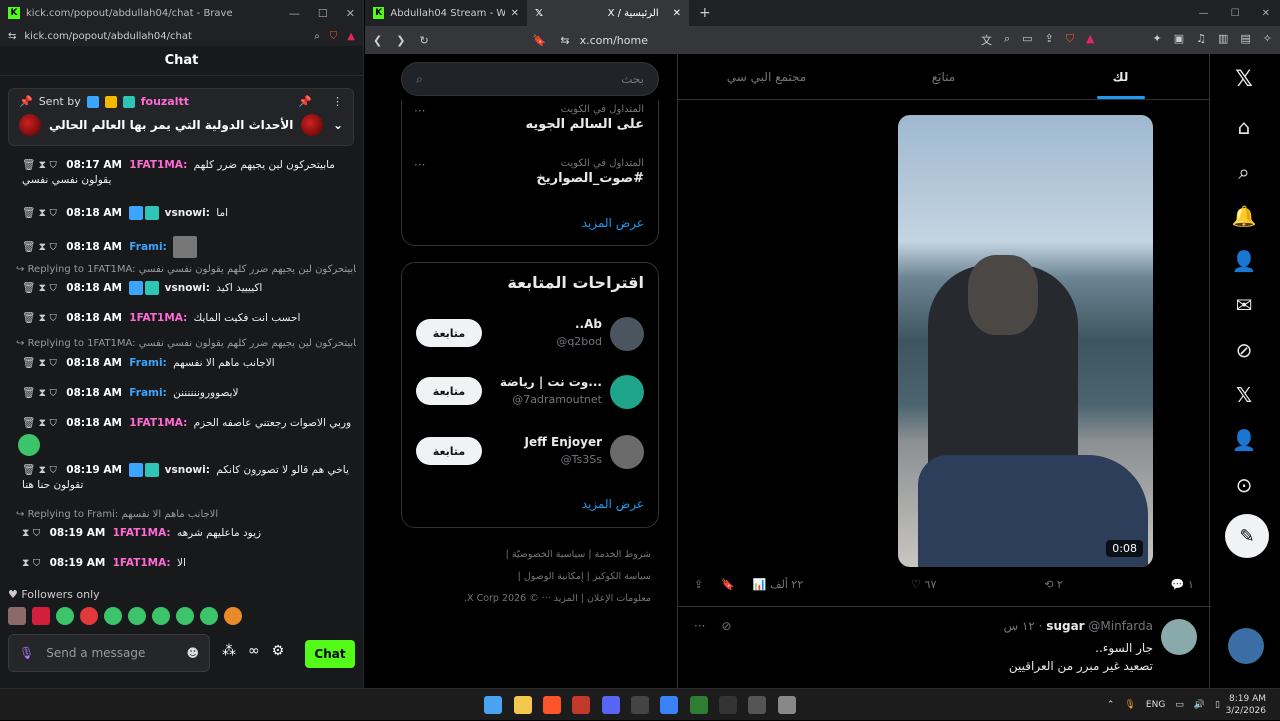 This screenshot has height=721, width=1280. Describe the element at coordinates (1179, 705) in the screenshot. I see `network-icon: ▭` at that location.